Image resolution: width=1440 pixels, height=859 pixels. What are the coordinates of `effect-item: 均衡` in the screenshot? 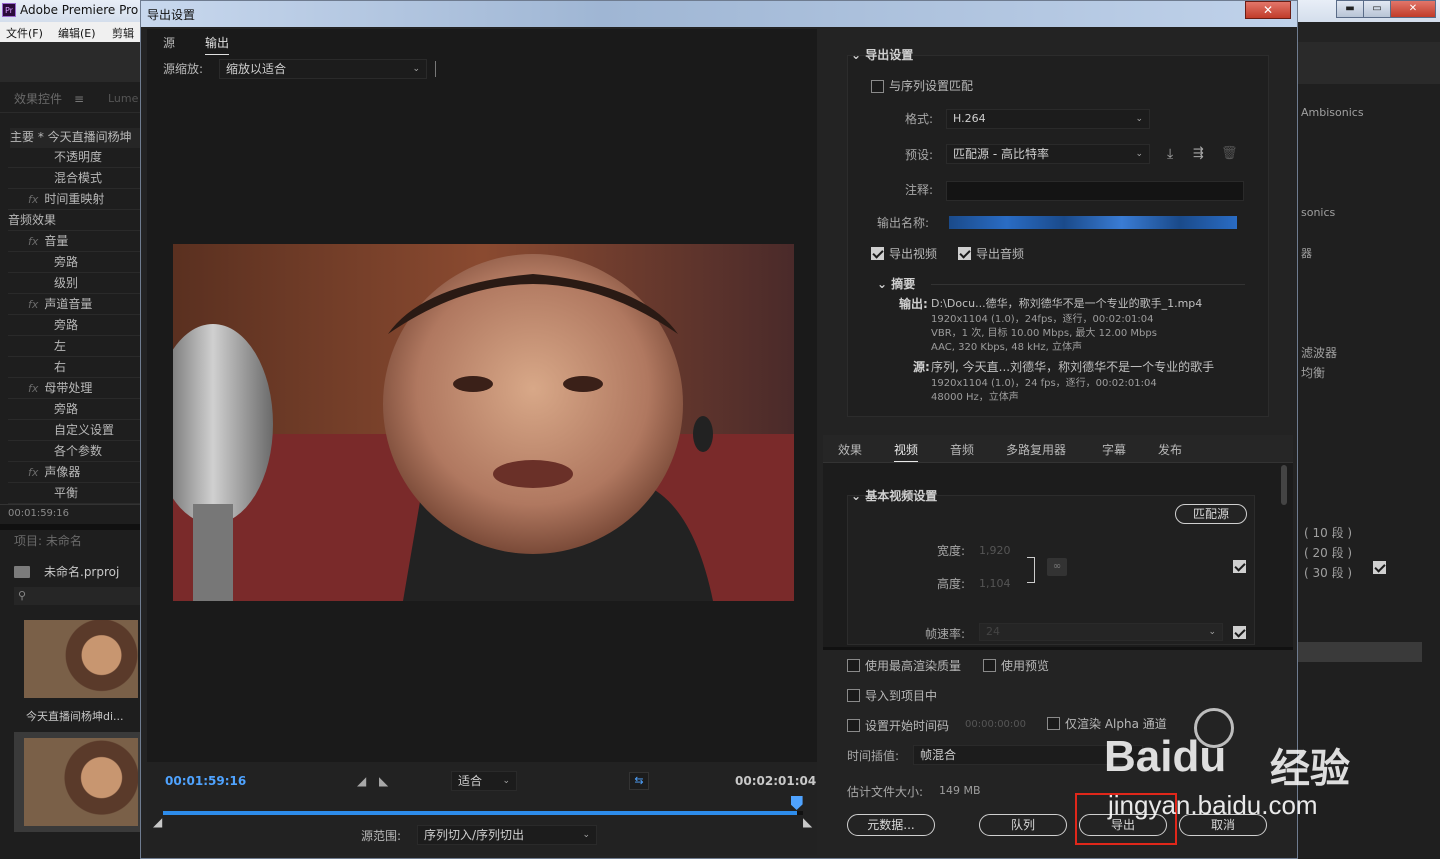 It's located at (1313, 372).